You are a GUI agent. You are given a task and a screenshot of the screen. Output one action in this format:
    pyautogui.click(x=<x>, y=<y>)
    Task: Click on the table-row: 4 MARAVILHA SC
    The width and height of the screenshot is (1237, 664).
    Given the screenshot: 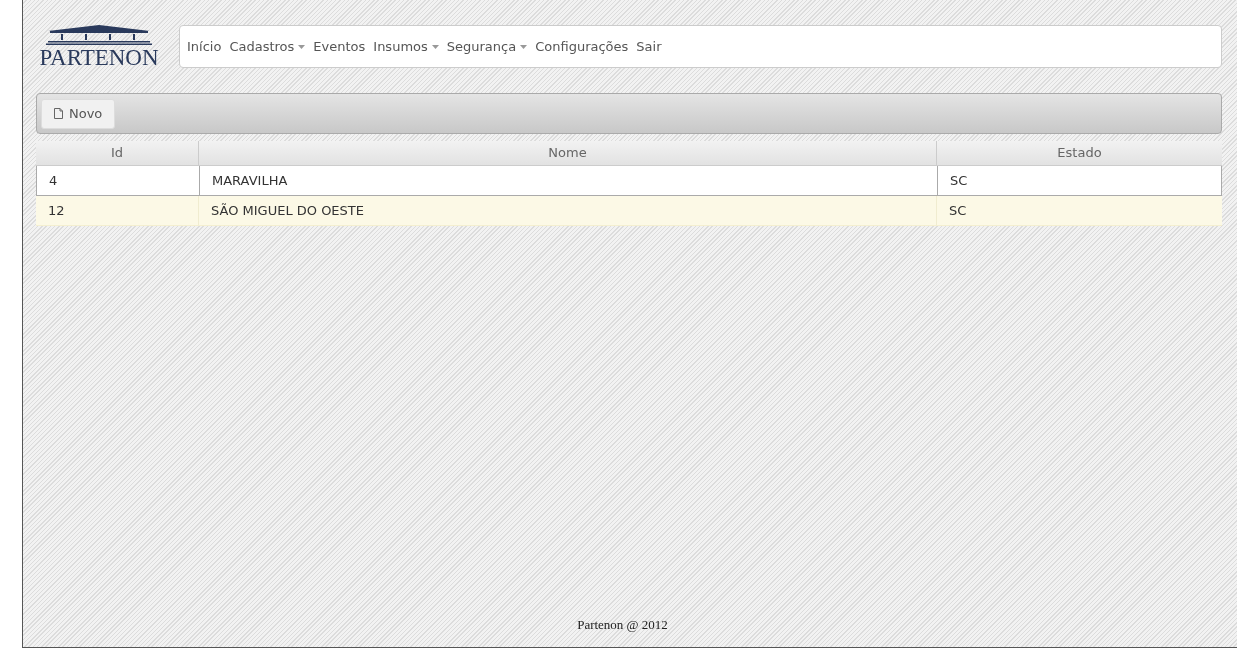 What is the action you would take?
    pyautogui.click(x=629, y=181)
    